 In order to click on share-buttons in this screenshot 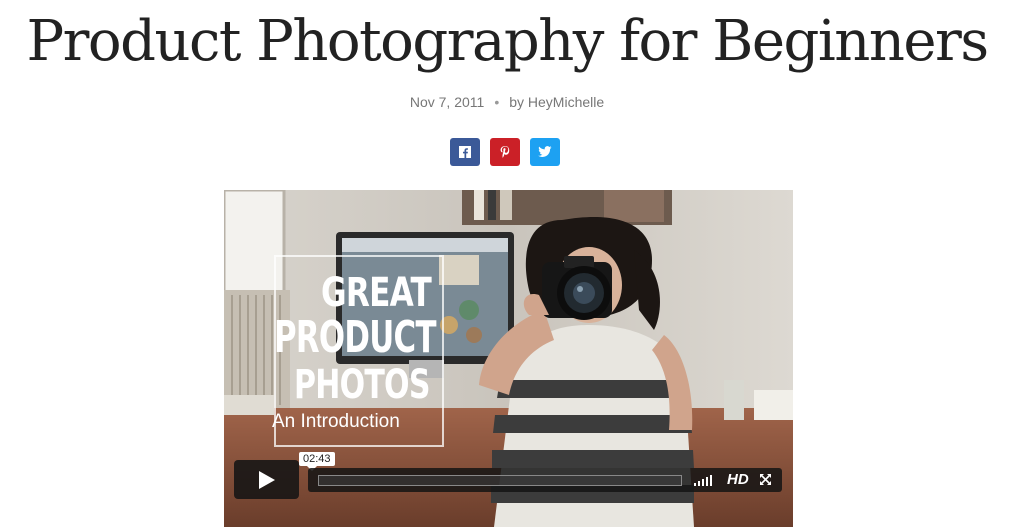, I will do `click(505, 152)`.